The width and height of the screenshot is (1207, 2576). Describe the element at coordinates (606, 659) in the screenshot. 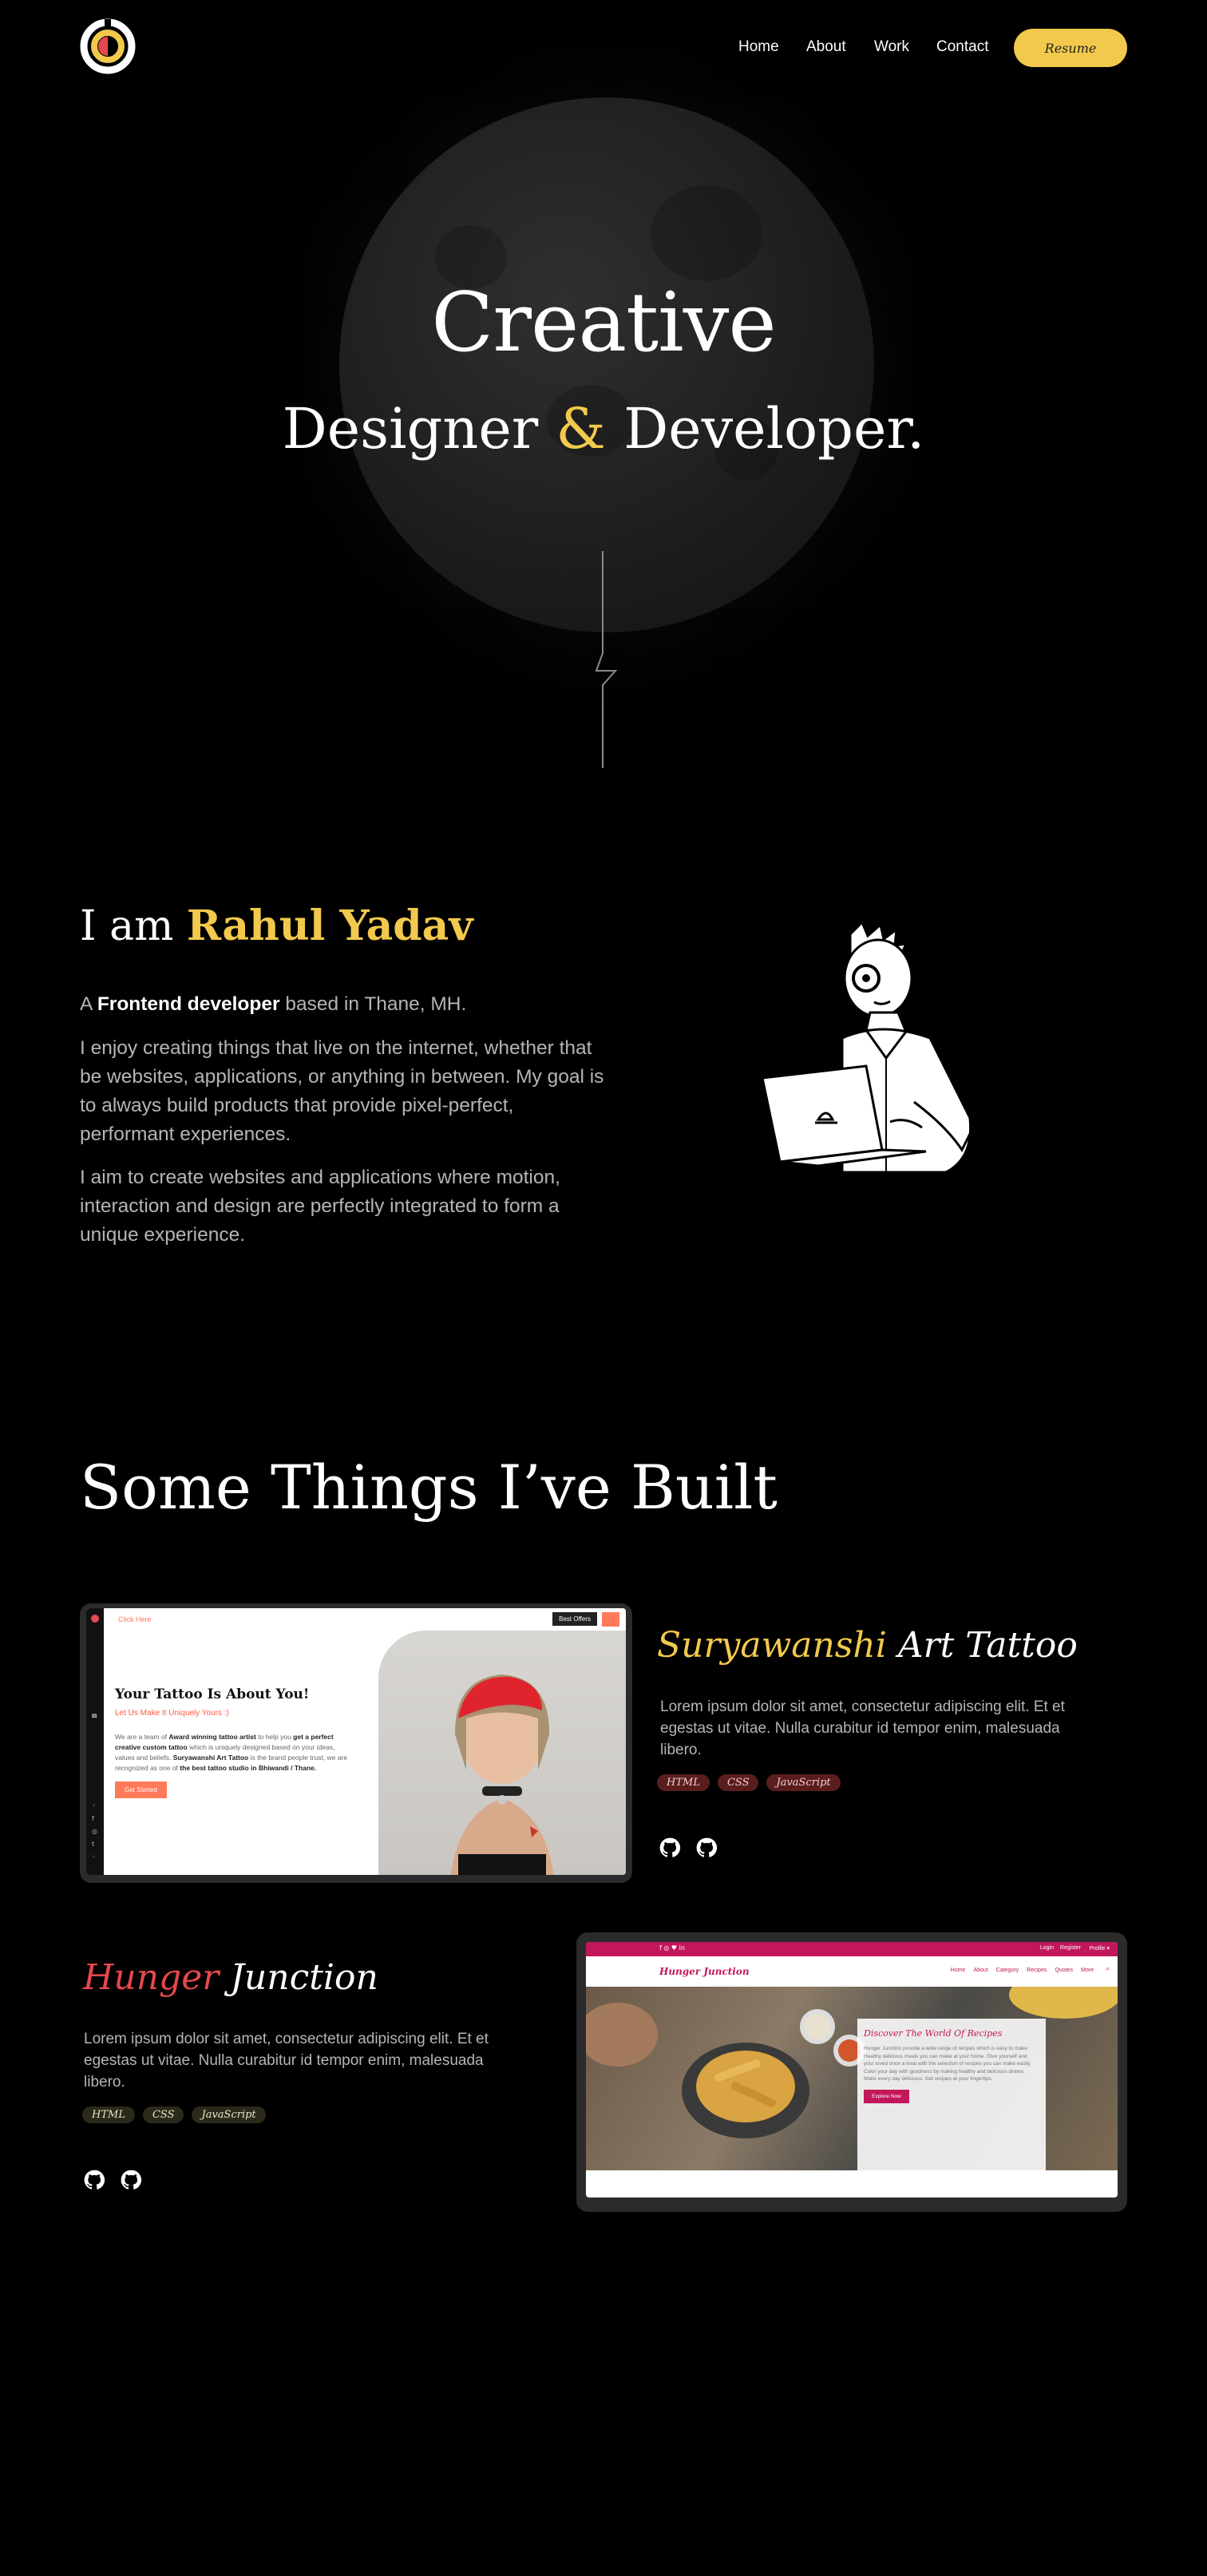

I see `scroll-indicator-icon` at that location.